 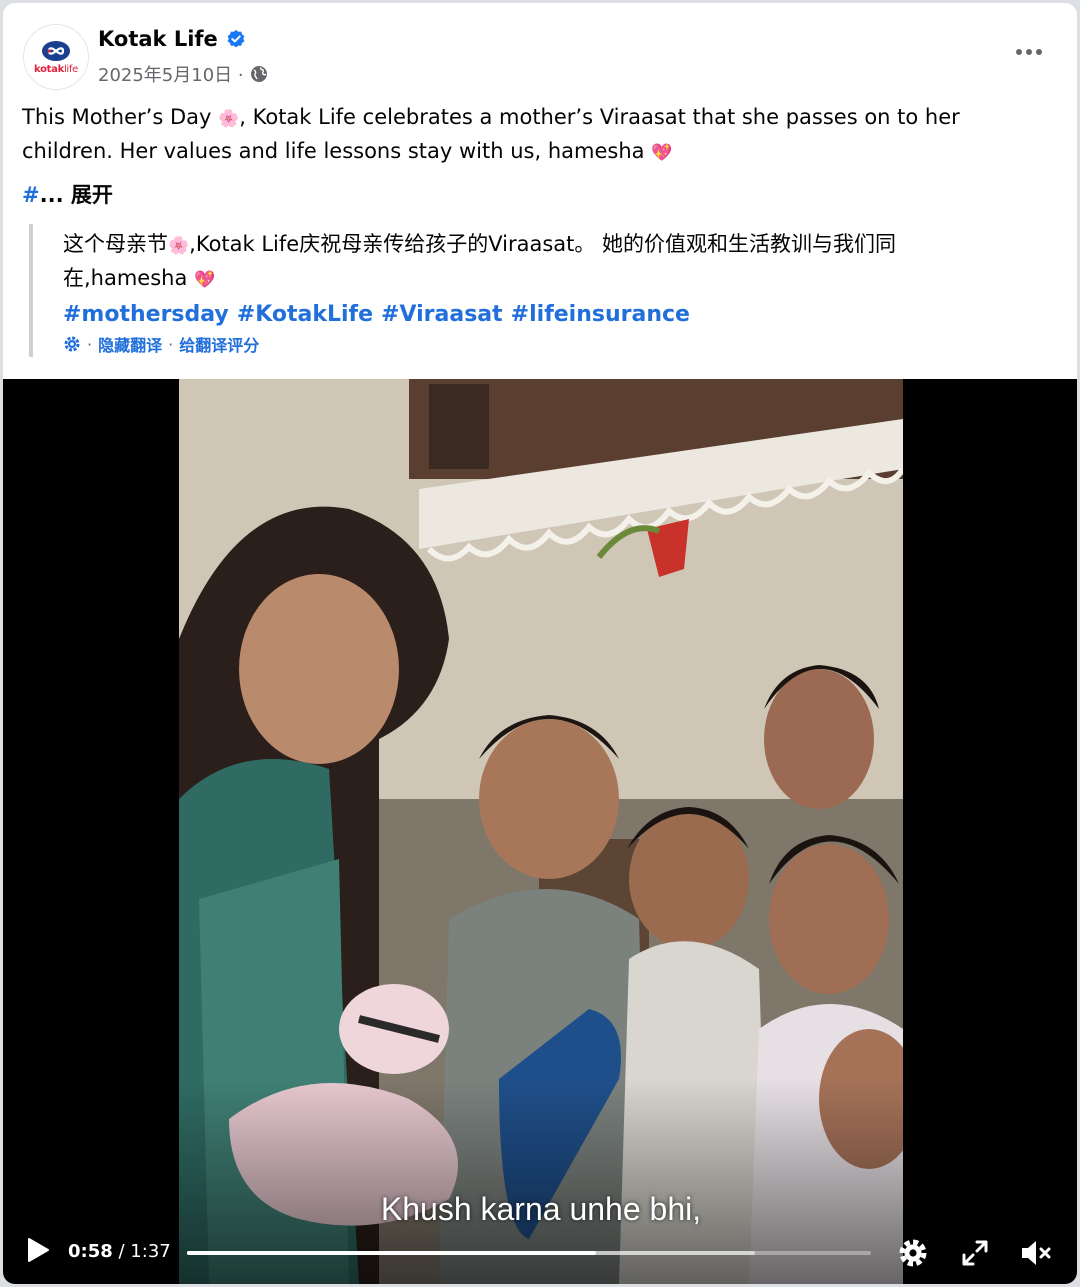 What do you see at coordinates (1035, 1253) in the screenshot?
I see `volume-muted-icon` at bounding box center [1035, 1253].